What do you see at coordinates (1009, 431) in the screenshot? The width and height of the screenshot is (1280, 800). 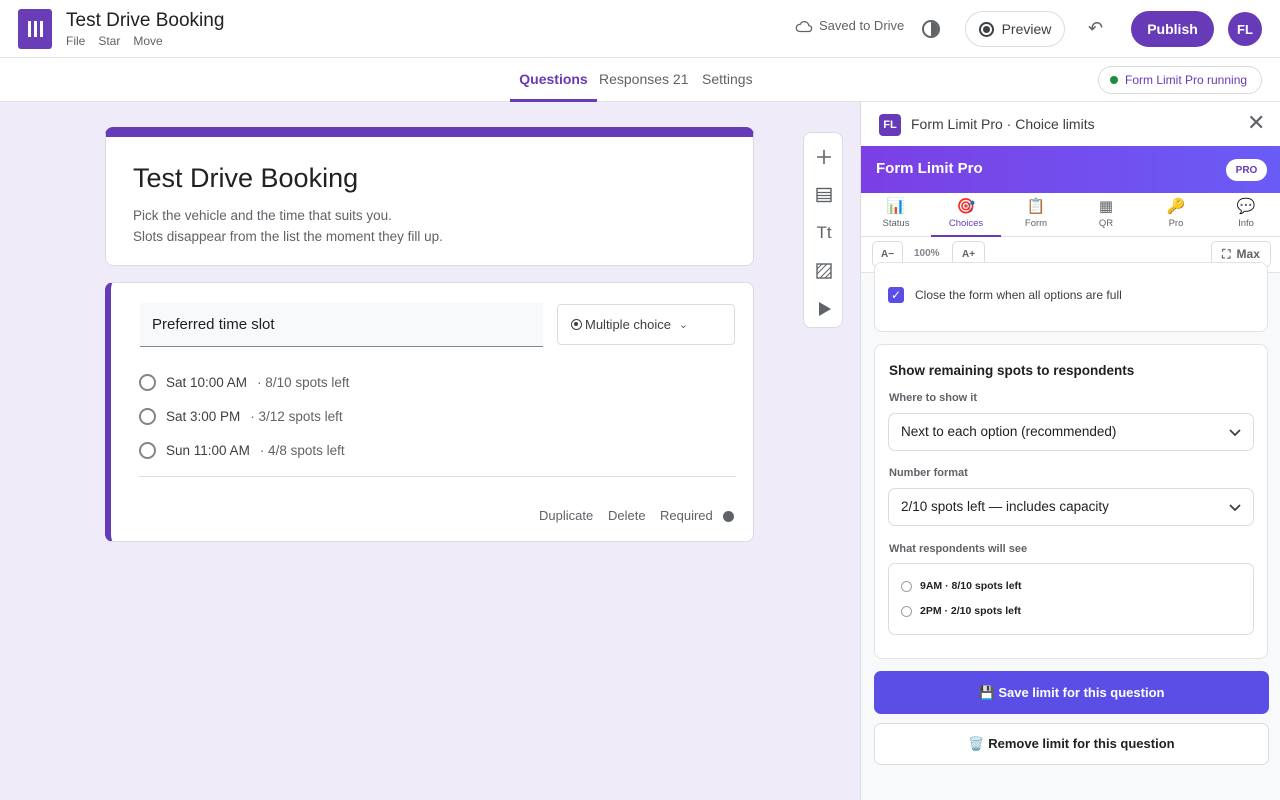 I see `where-select-value: Next to each option (recommended)` at bounding box center [1009, 431].